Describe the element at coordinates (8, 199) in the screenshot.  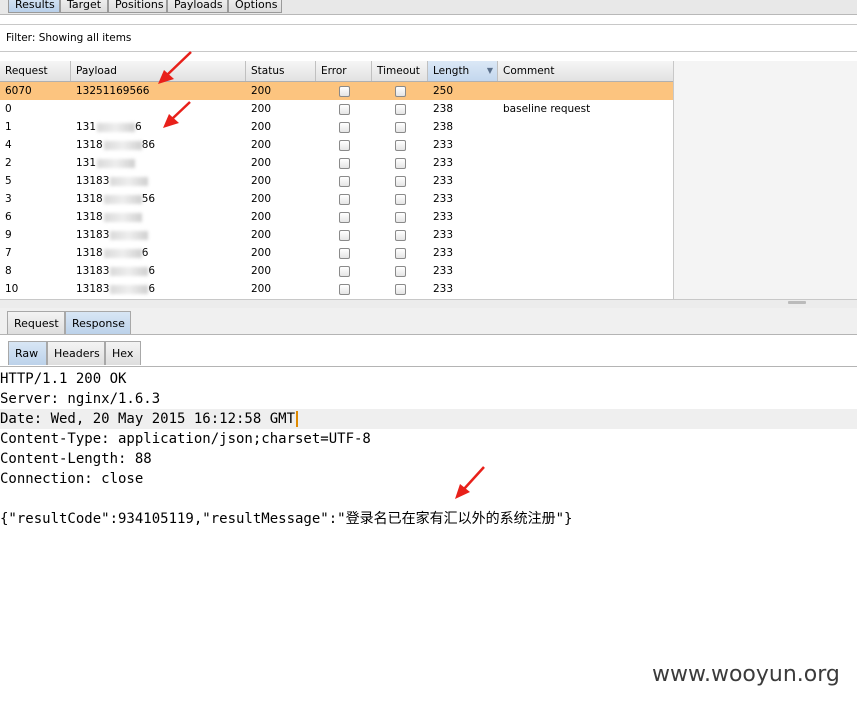
I see `cell-request: 3` at that location.